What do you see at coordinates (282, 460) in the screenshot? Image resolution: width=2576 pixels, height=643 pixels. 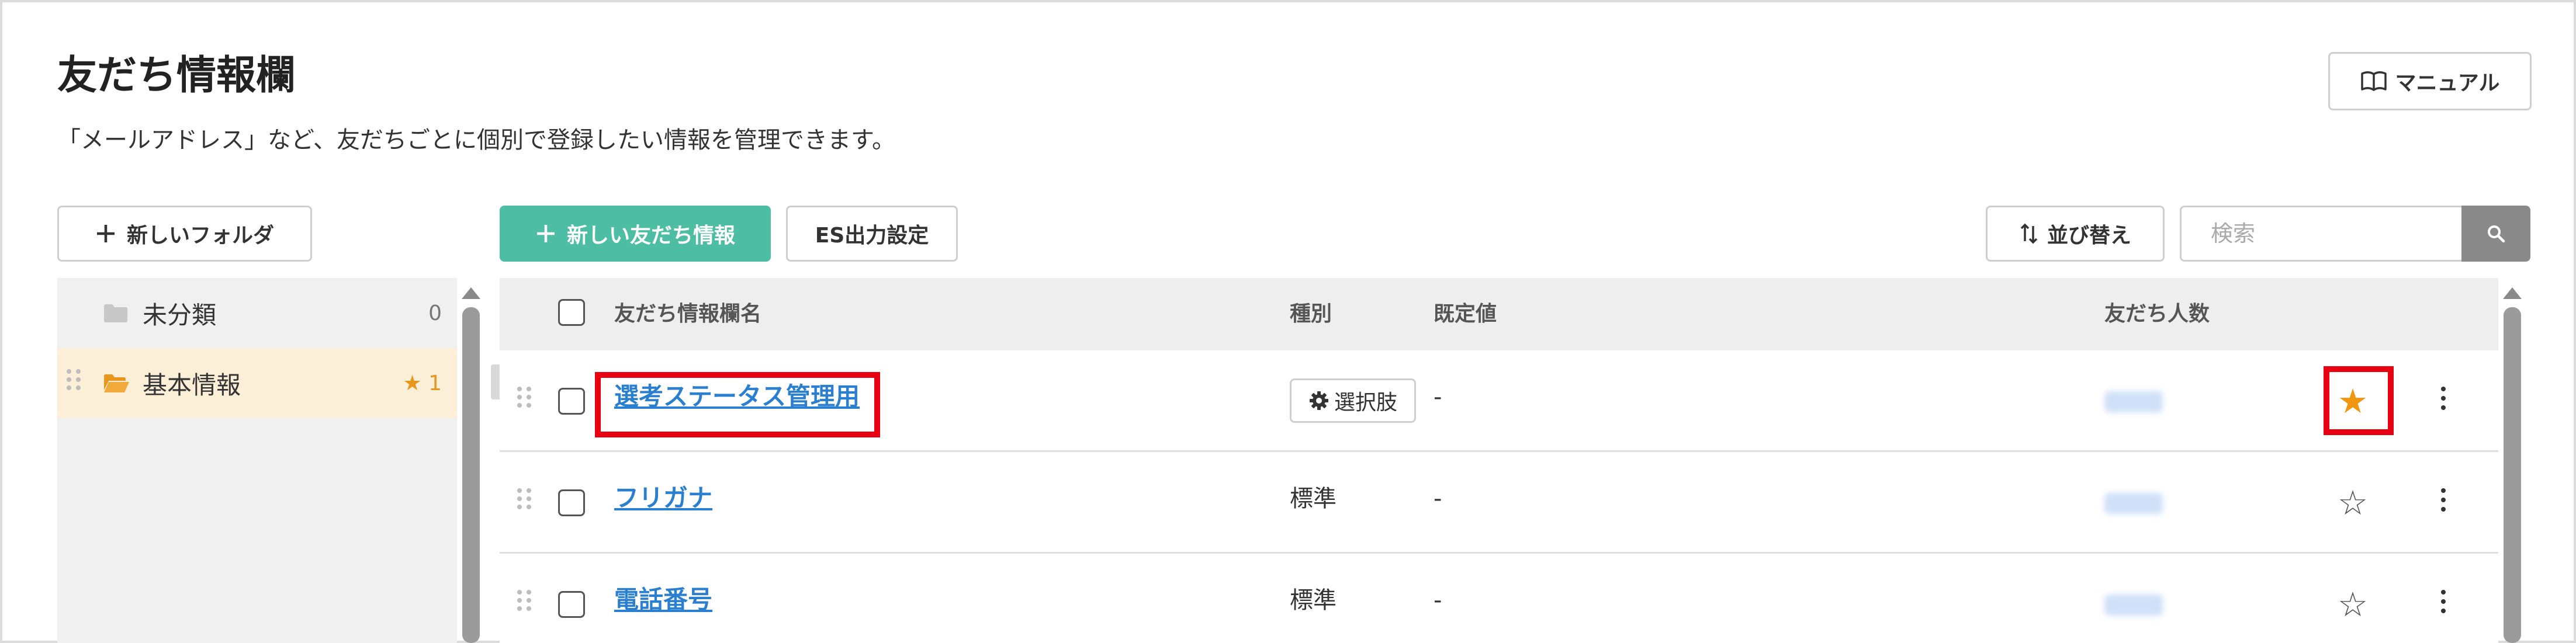 I see `folder-list: 未分類 0 基本情報 ★ 1` at bounding box center [282, 460].